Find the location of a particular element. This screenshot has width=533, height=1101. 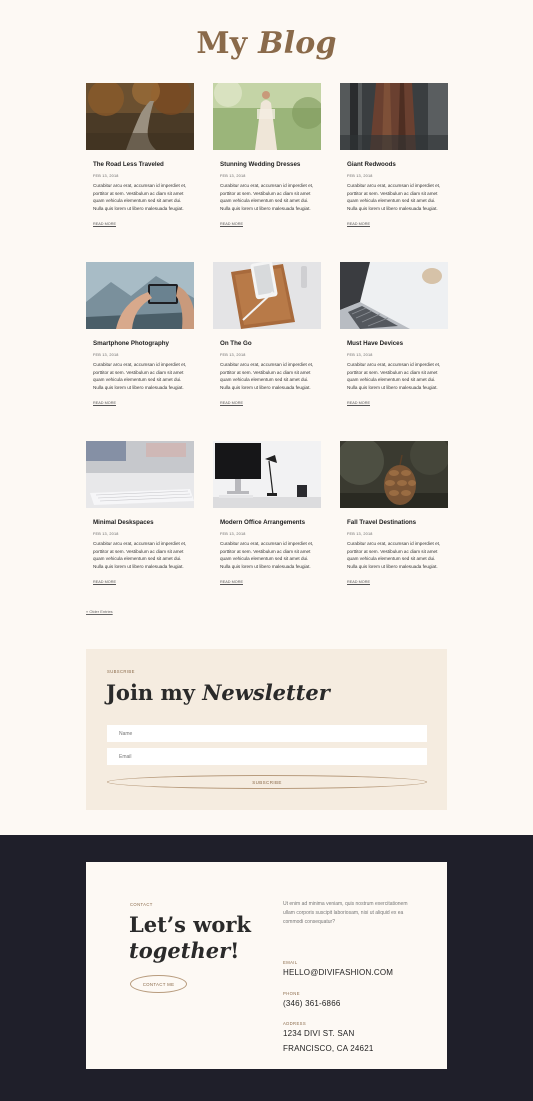

post-title: Modern Office Arrangements is located at coordinates (270, 522).